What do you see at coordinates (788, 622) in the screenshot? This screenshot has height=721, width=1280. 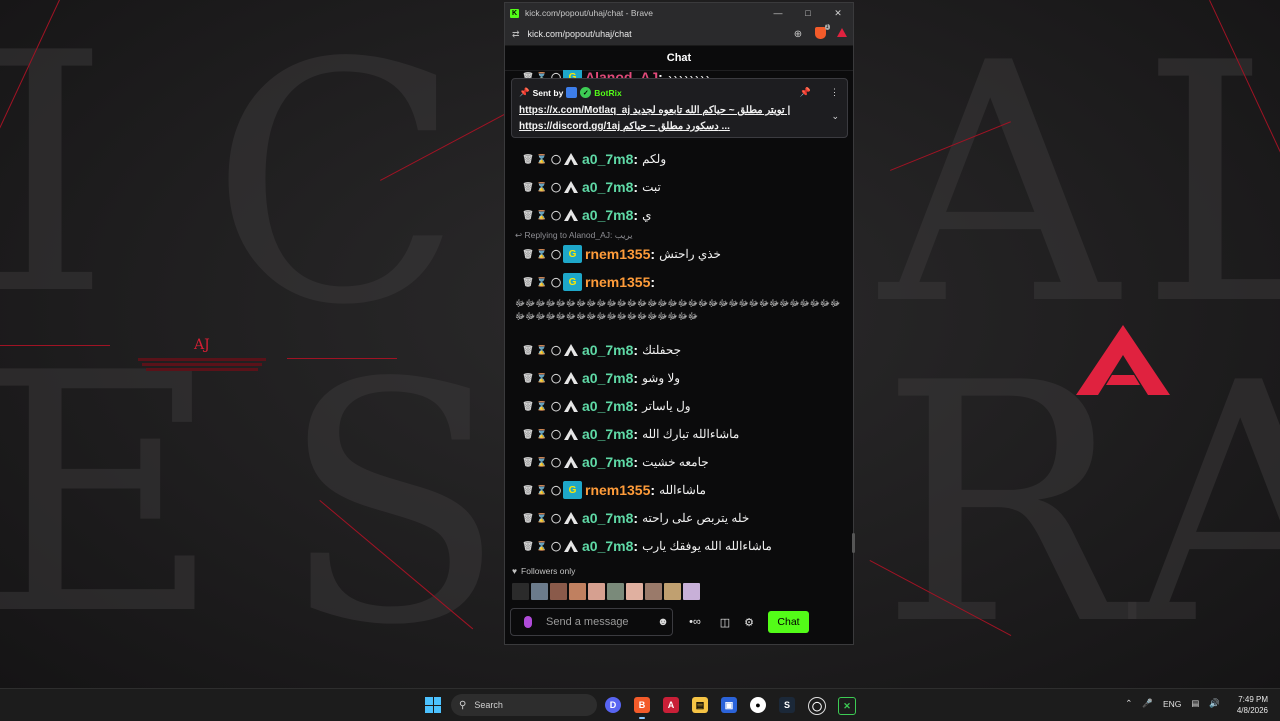 I see `chat-send-button: Chat` at bounding box center [788, 622].